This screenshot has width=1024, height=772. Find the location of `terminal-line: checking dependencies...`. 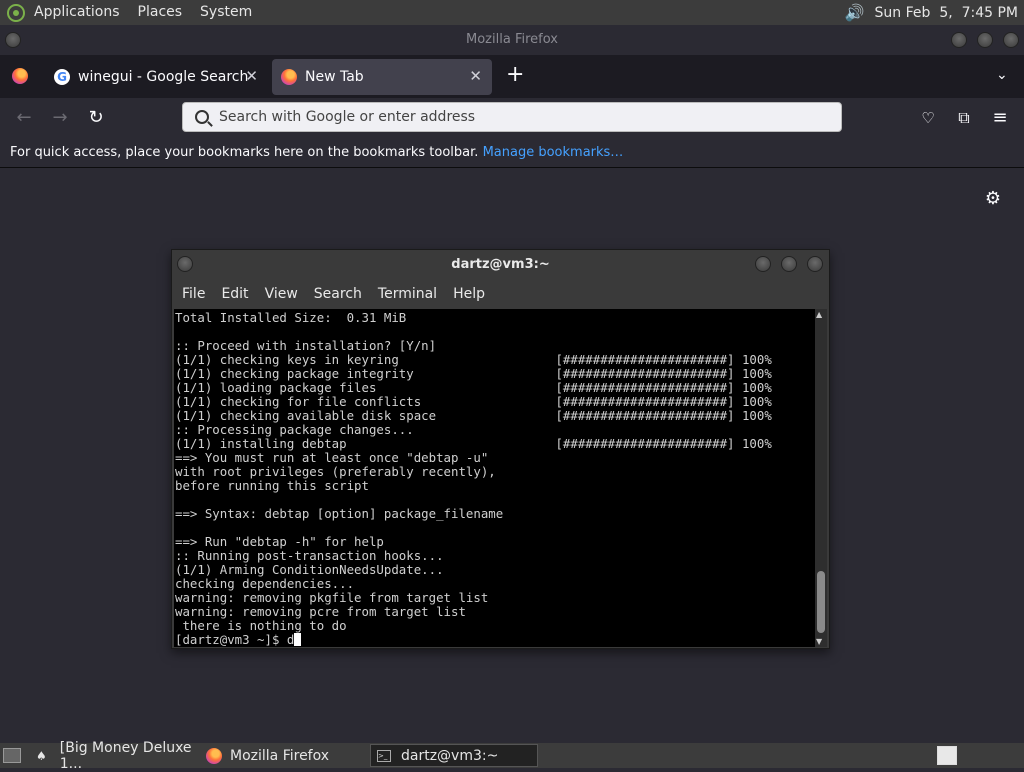

terminal-line: checking dependencies... is located at coordinates (265, 583).